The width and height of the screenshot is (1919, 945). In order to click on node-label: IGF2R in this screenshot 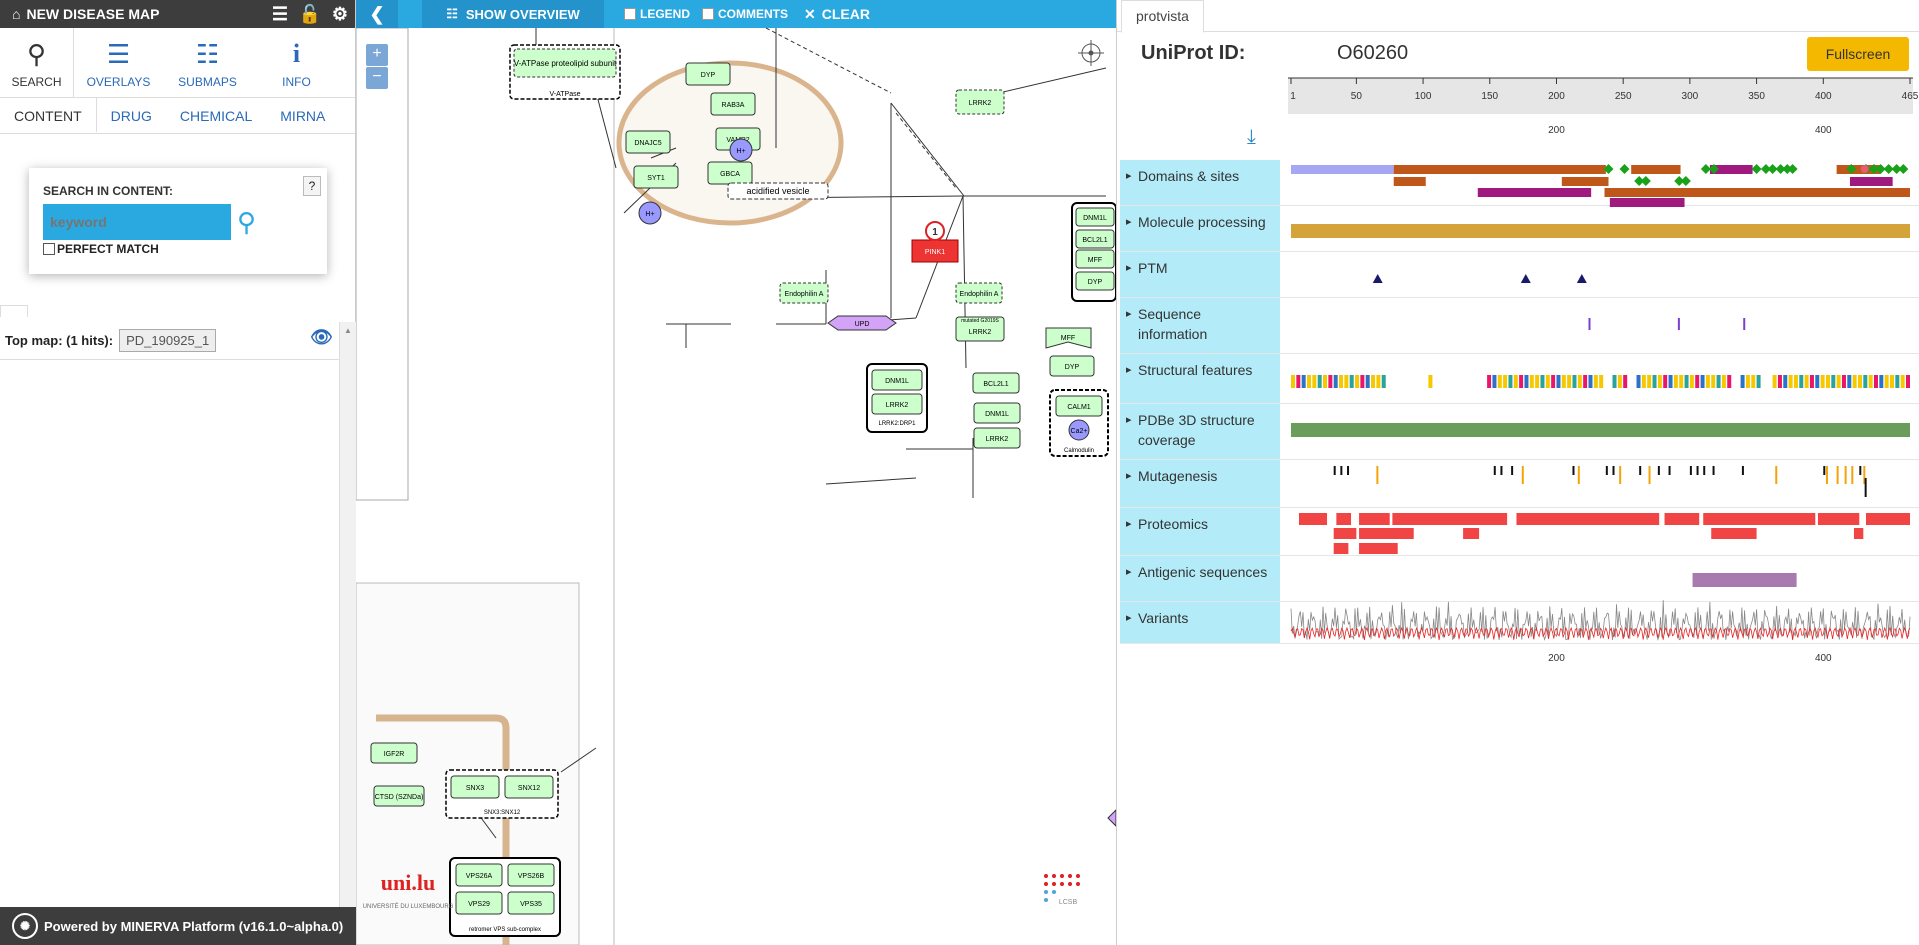, I will do `click(394, 754)`.